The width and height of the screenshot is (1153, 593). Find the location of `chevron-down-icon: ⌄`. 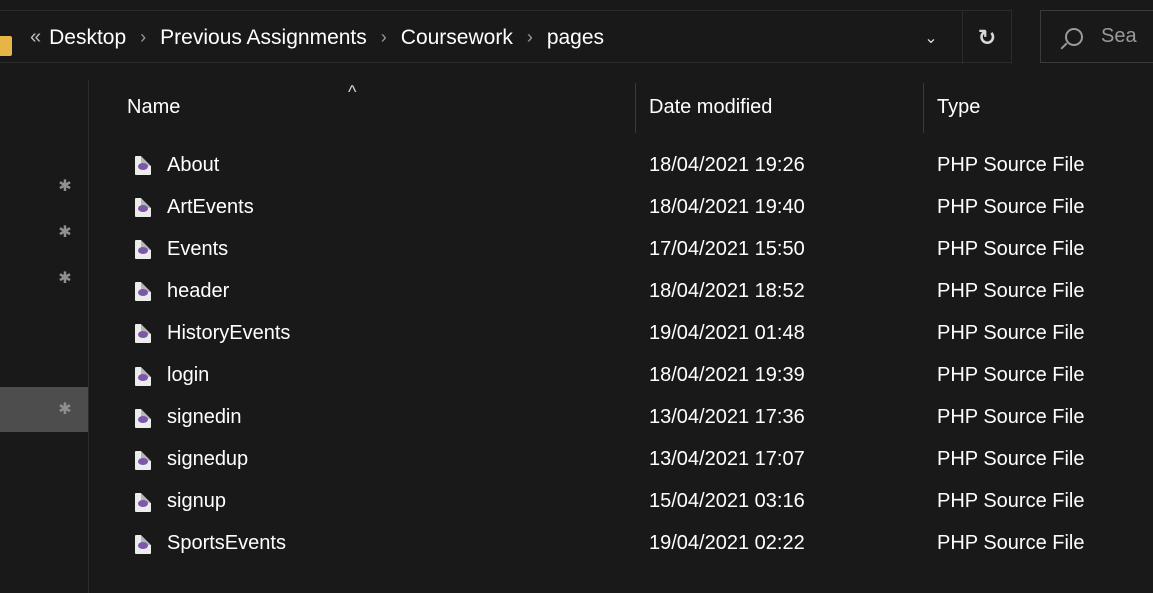

chevron-down-icon: ⌄ is located at coordinates (931, 37).